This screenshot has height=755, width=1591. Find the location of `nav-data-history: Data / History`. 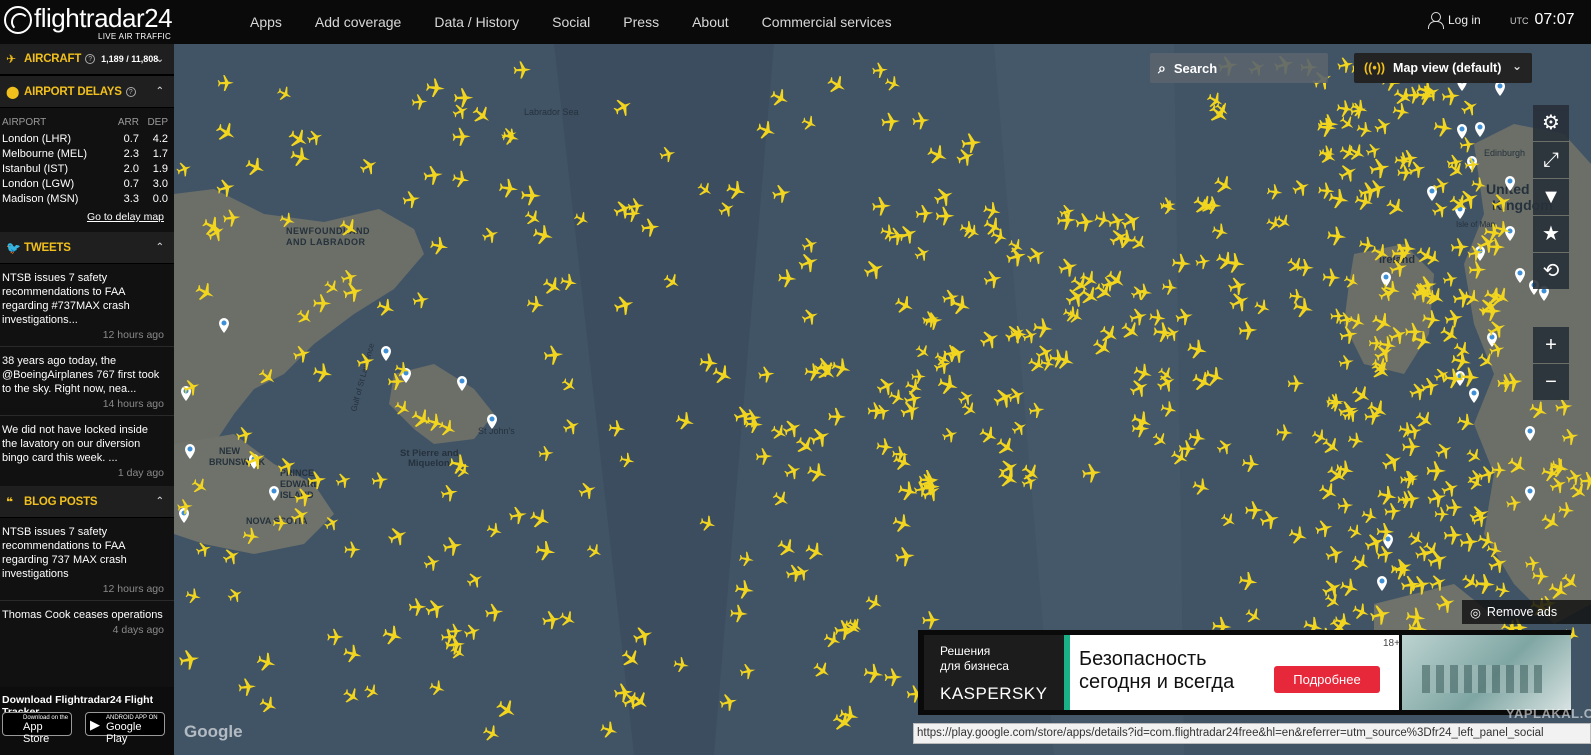

nav-data-history: Data / History is located at coordinates (476, 22).